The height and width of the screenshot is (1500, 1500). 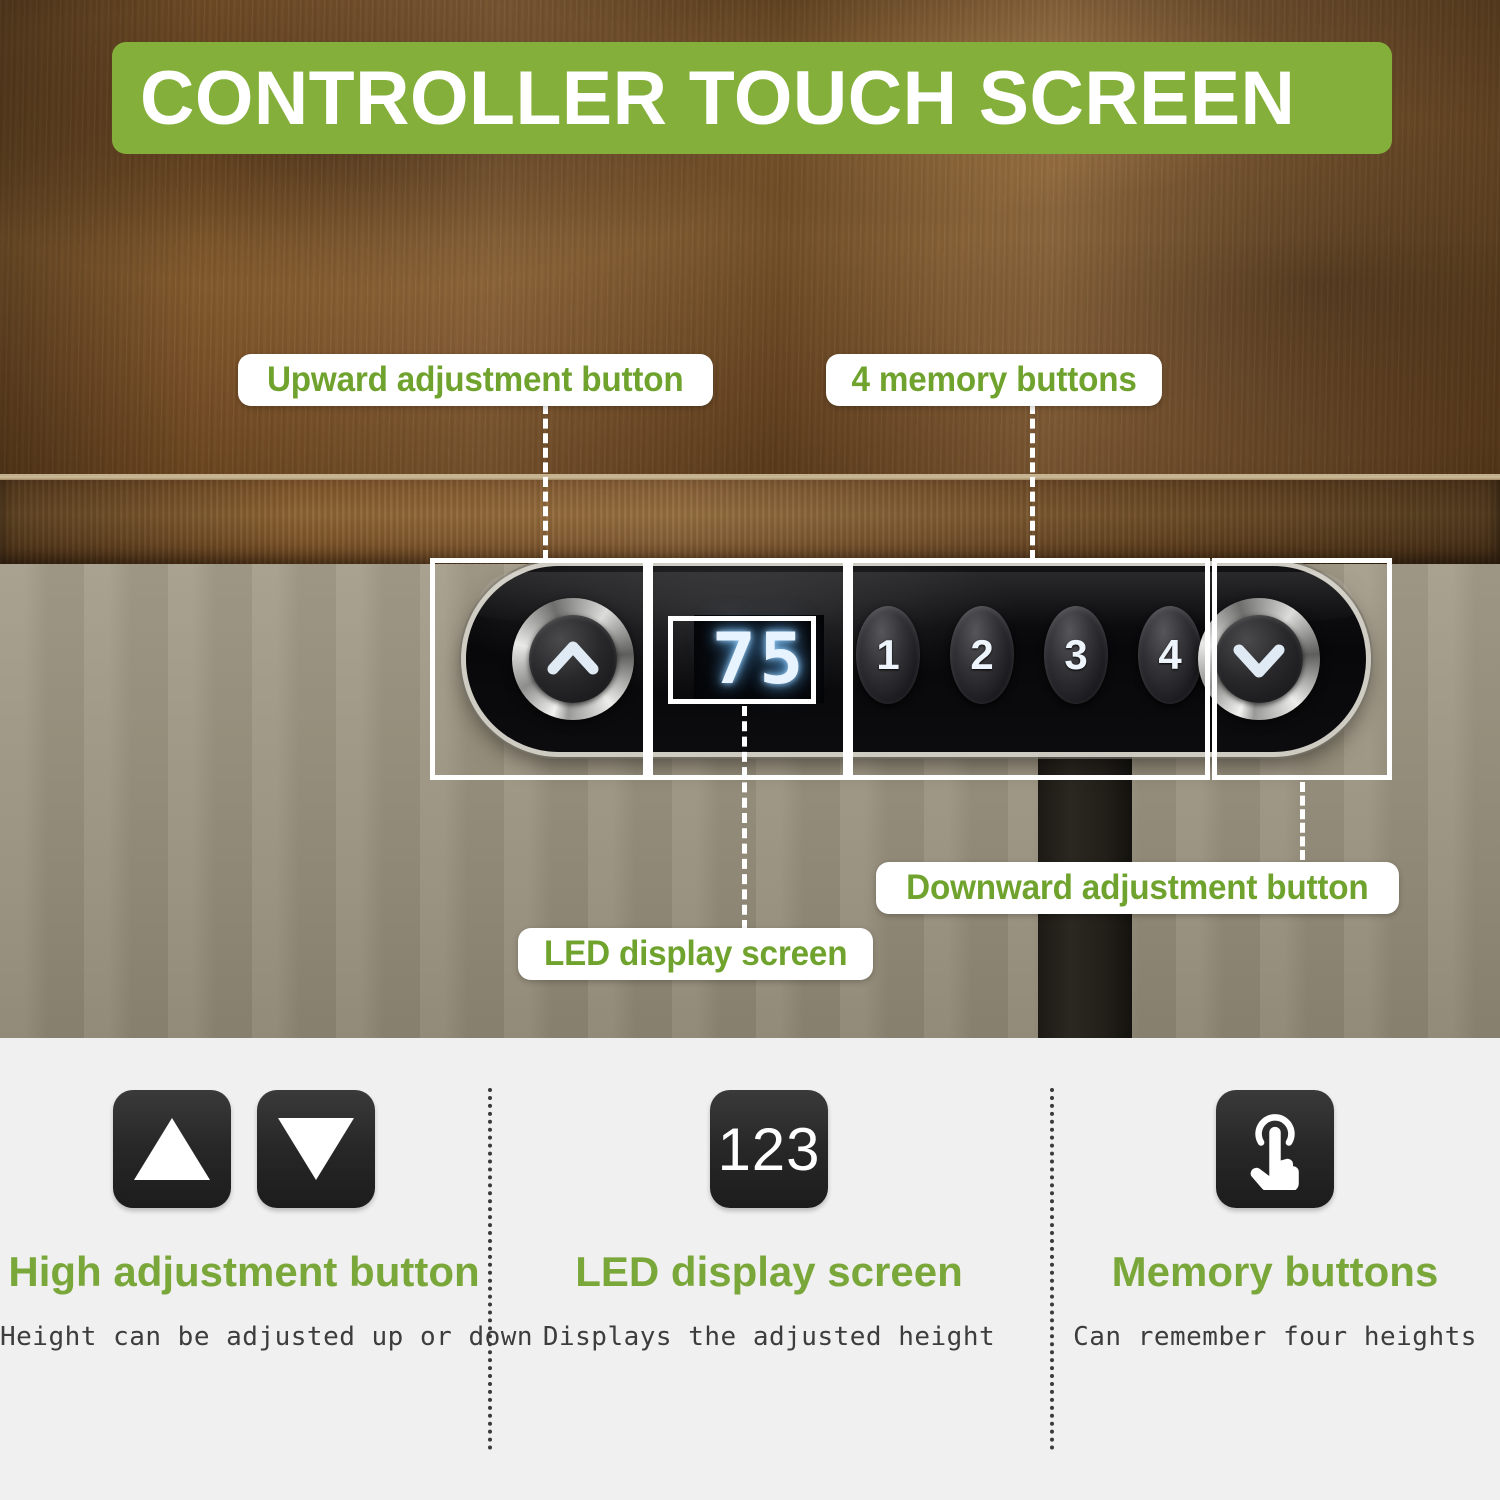 What do you see at coordinates (1275, 1337) in the screenshot?
I see `feature-3-description: Can remember four heights` at bounding box center [1275, 1337].